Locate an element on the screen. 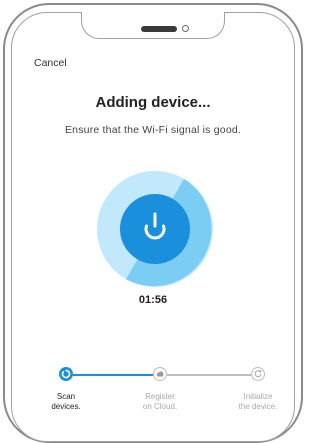 The image size is (320, 443). step-label-initialize: Initialize the device. is located at coordinates (258, 401).